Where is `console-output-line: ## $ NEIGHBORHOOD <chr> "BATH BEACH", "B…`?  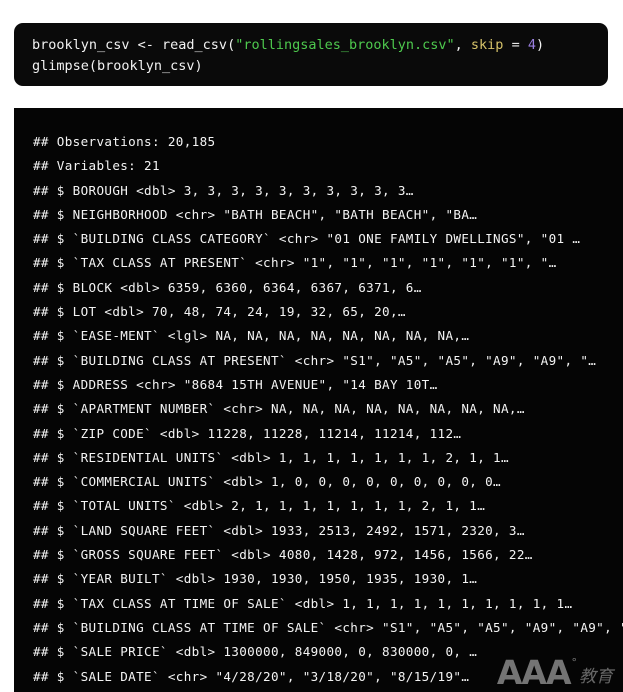 console-output-line: ## $ NEIGHBORHOOD <chr> "BATH BEACH", "B… is located at coordinates (255, 214).